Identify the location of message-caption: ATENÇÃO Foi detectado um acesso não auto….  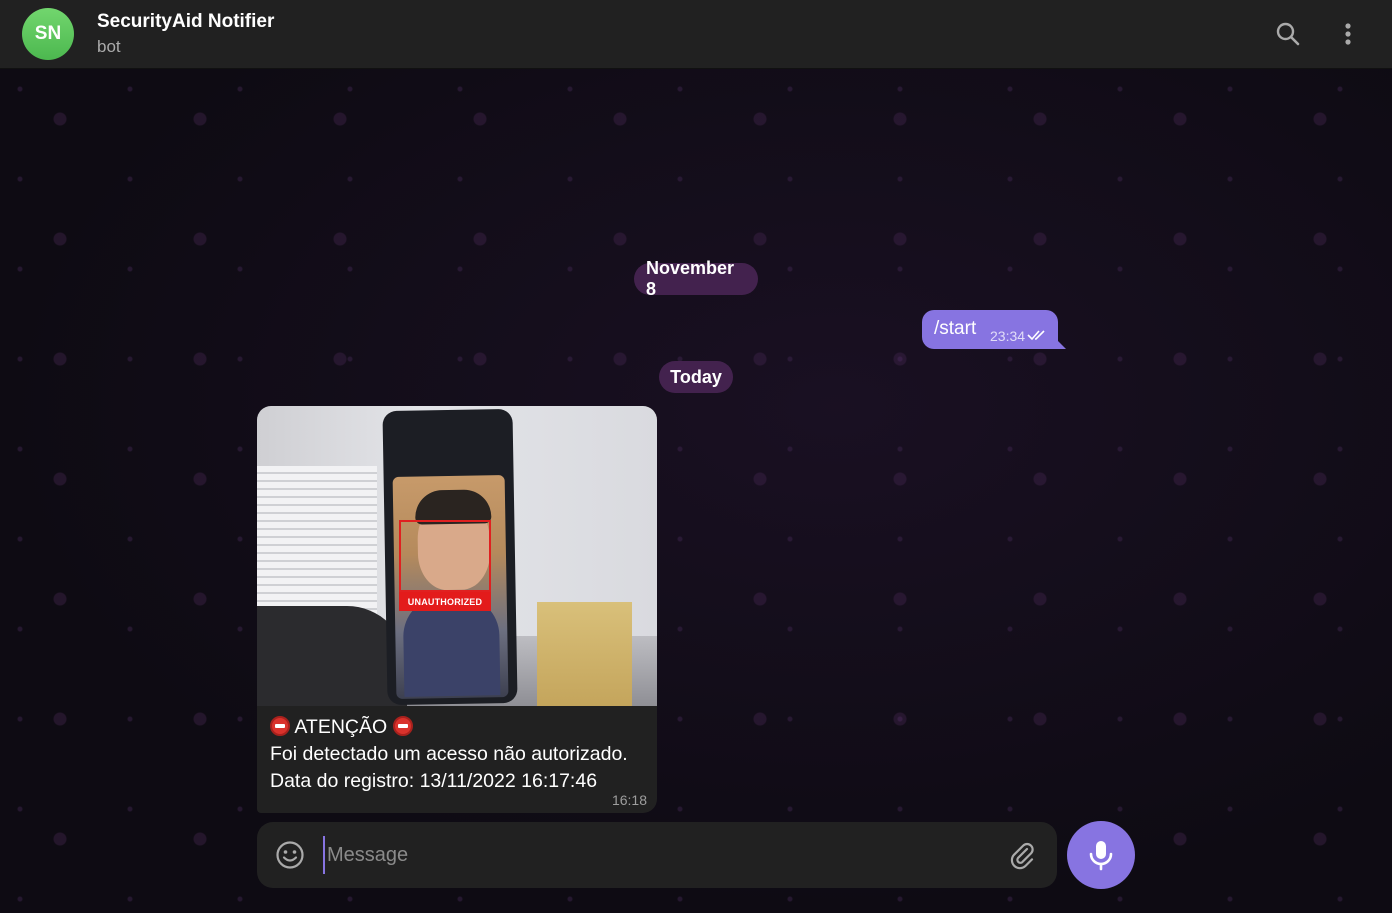
(449, 754).